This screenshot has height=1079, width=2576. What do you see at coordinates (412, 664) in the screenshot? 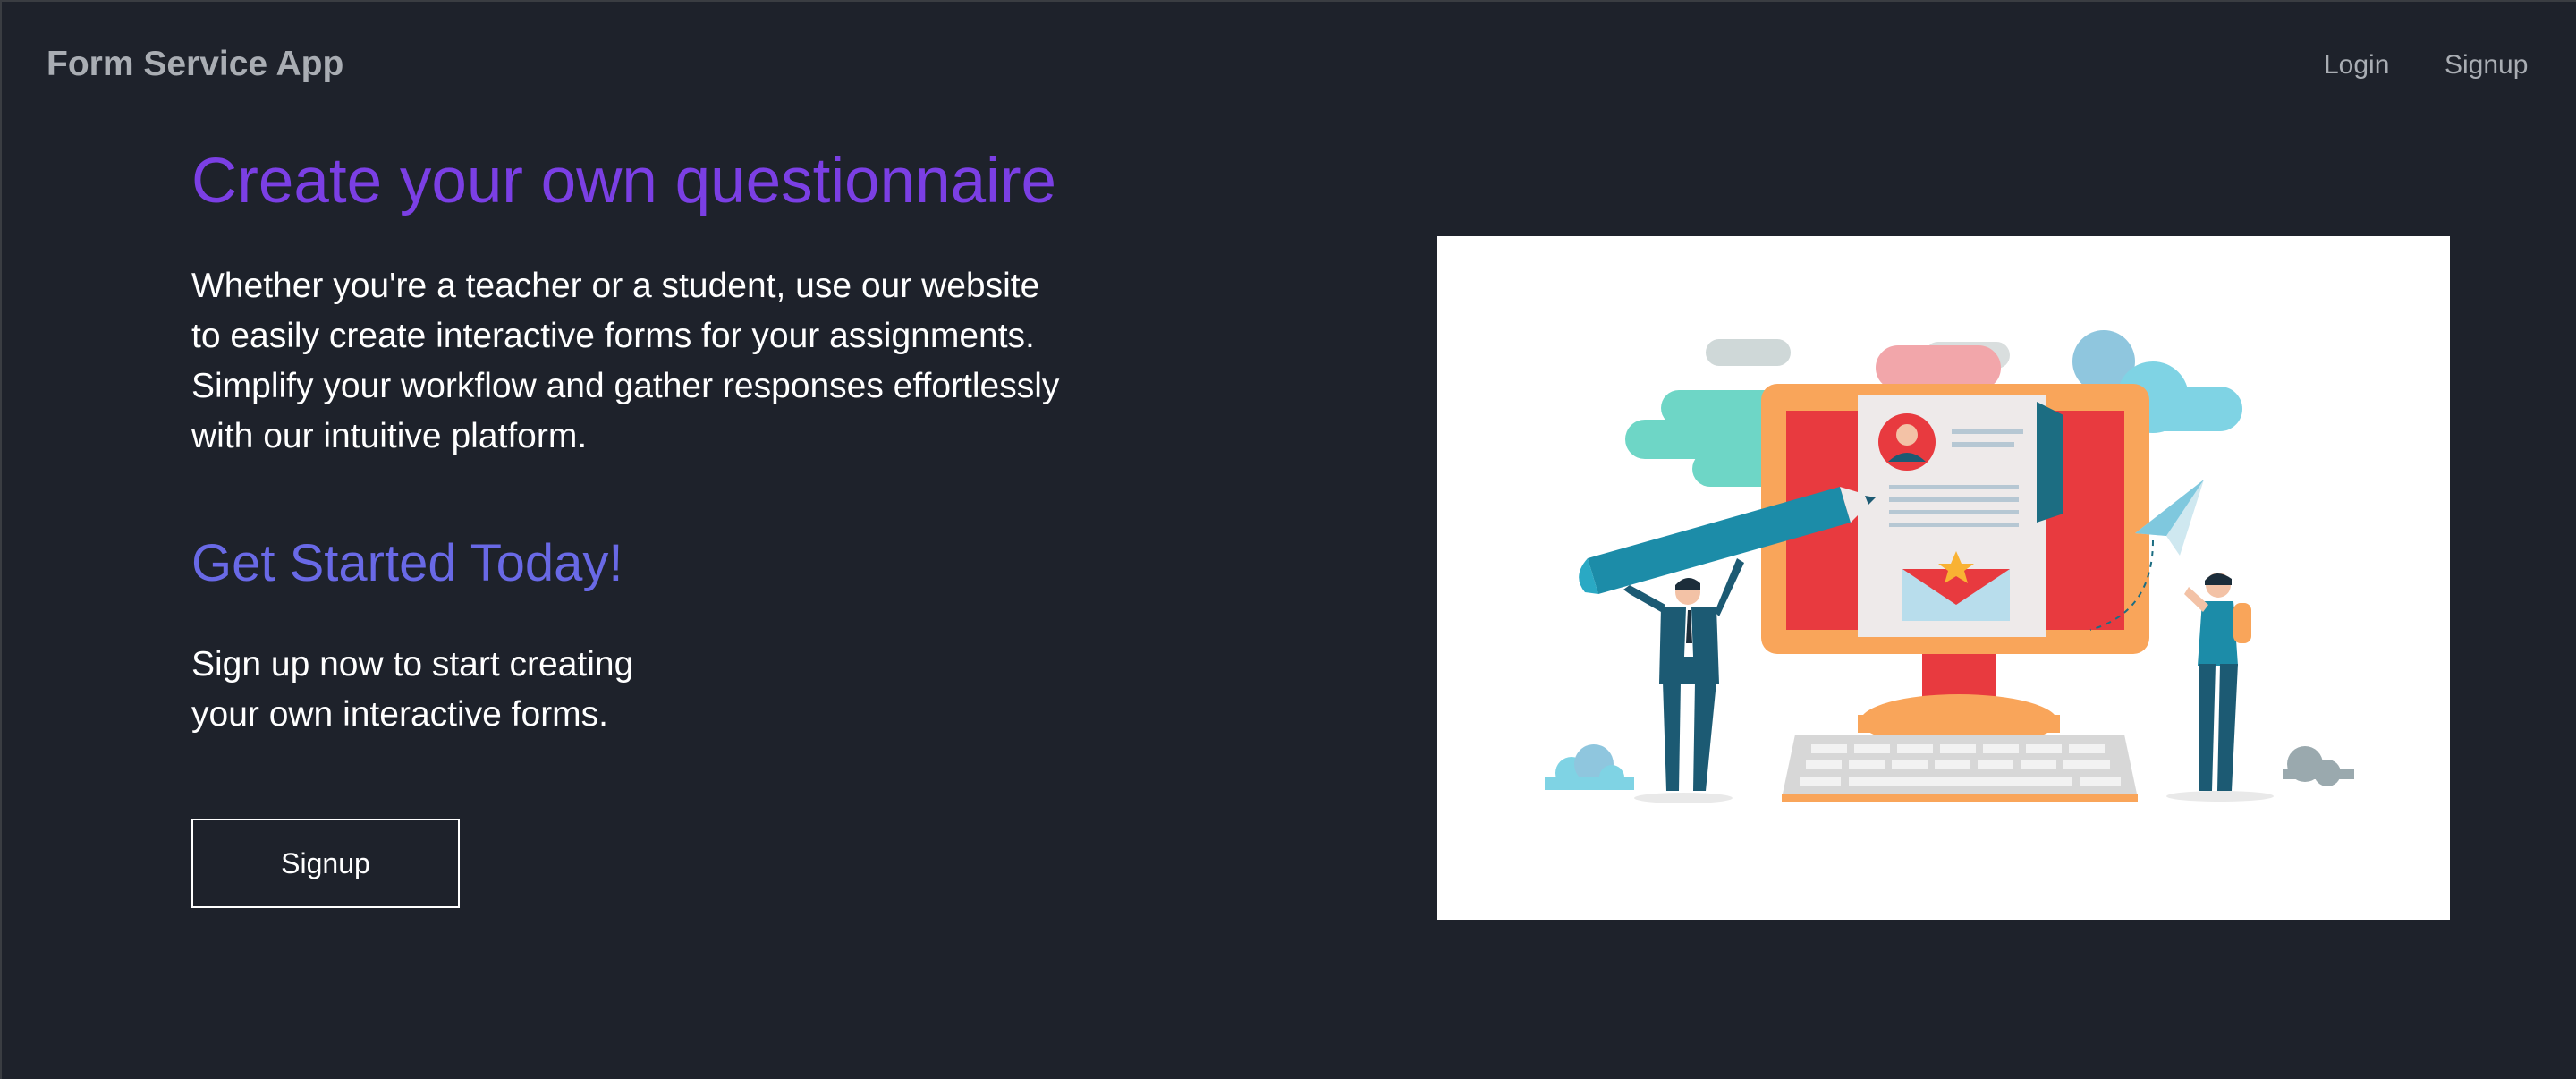
I see `get-started-line: Sign up now to start creating` at bounding box center [412, 664].